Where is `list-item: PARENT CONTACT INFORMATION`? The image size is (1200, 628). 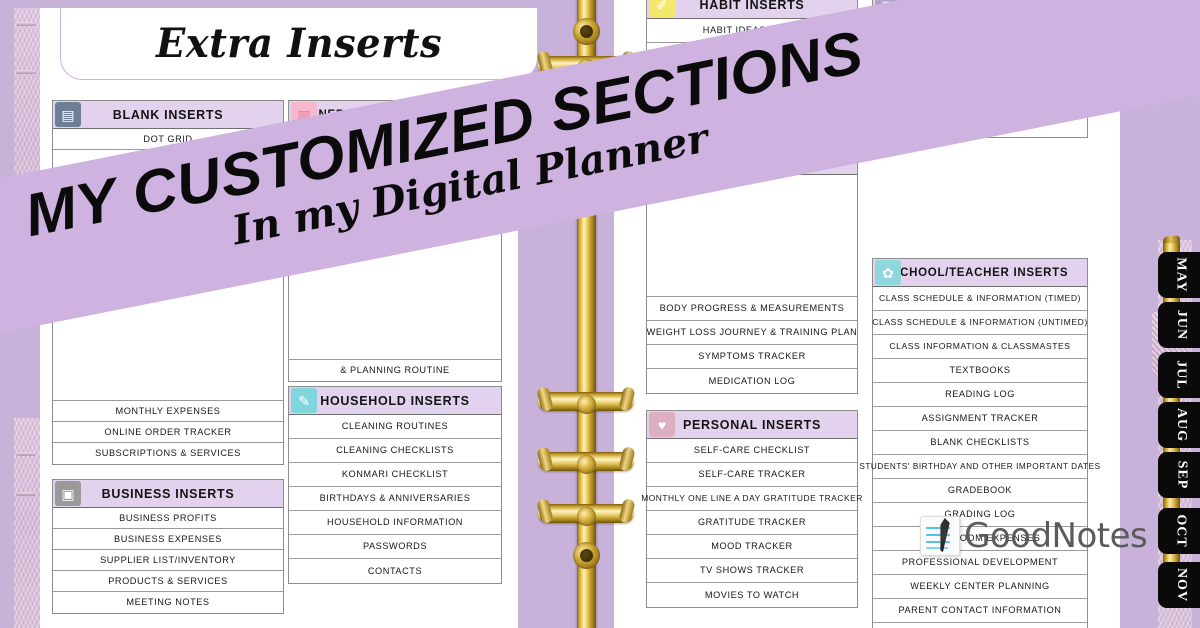
list-item: PARENT CONTACT INFORMATION is located at coordinates (980, 611).